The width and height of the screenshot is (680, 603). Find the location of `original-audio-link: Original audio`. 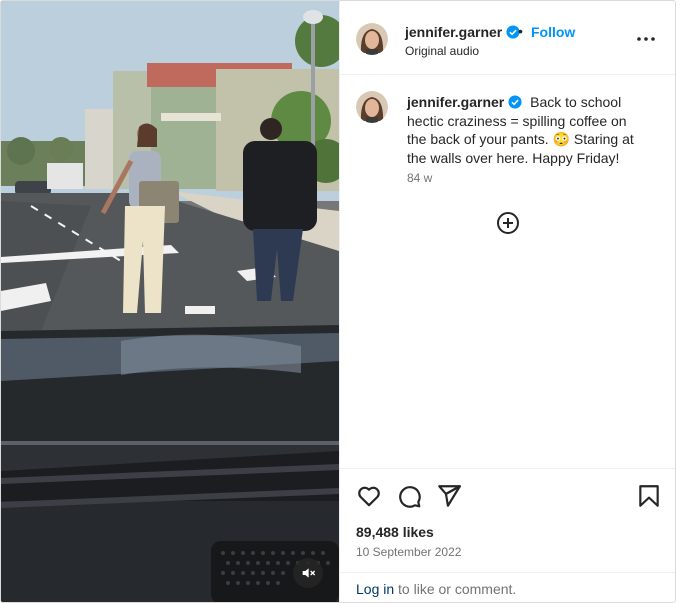

original-audio-link: Original audio is located at coordinates (442, 51).